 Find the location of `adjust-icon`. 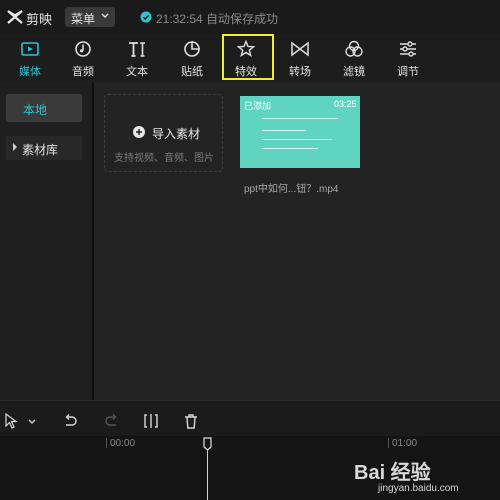

adjust-icon is located at coordinates (408, 49).